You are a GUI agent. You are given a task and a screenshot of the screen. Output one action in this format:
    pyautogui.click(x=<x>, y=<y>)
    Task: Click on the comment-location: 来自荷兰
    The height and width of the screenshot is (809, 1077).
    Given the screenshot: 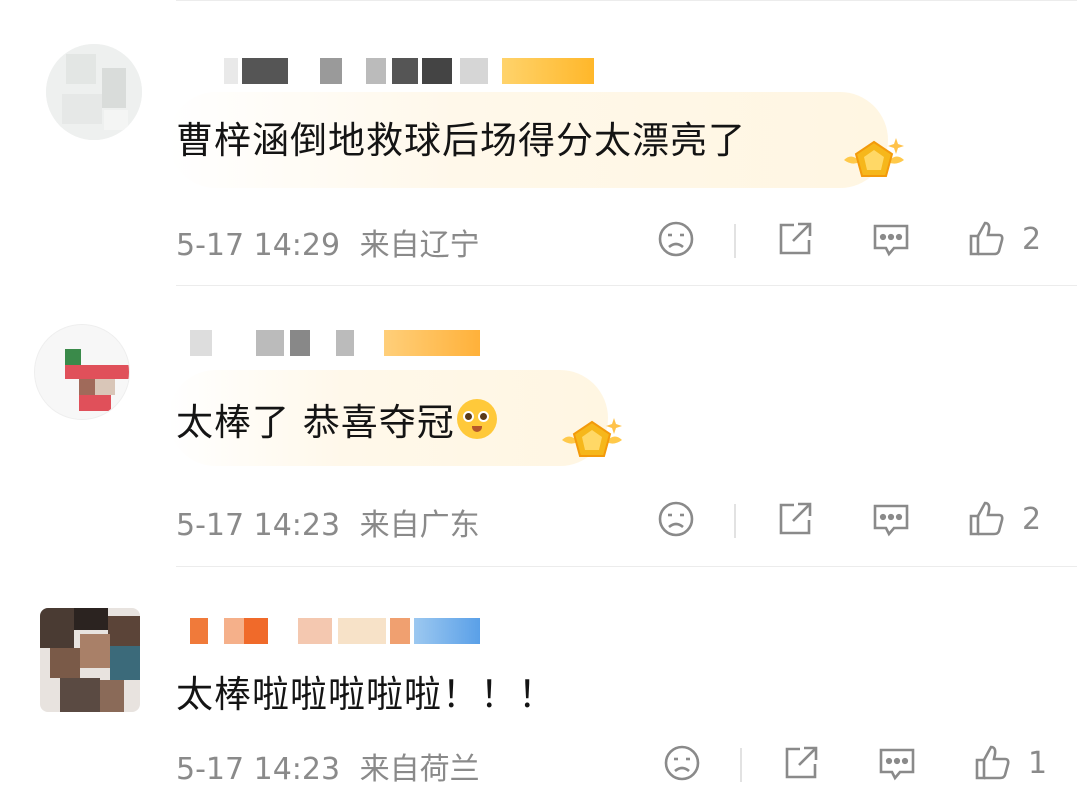 What is the action you would take?
    pyautogui.click(x=419, y=769)
    